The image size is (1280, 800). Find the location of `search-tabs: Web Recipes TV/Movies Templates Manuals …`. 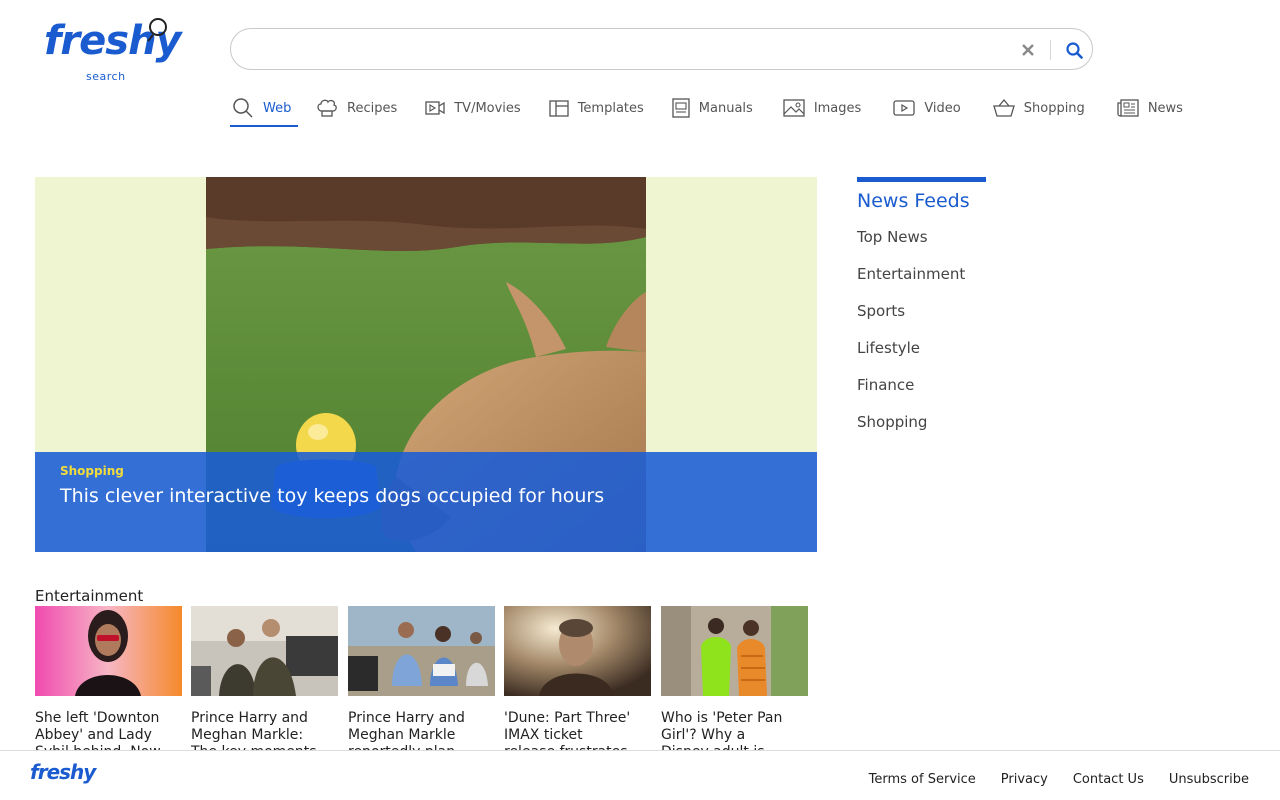

search-tabs: Web Recipes TV/Movies Templates Manuals … is located at coordinates (707, 109).